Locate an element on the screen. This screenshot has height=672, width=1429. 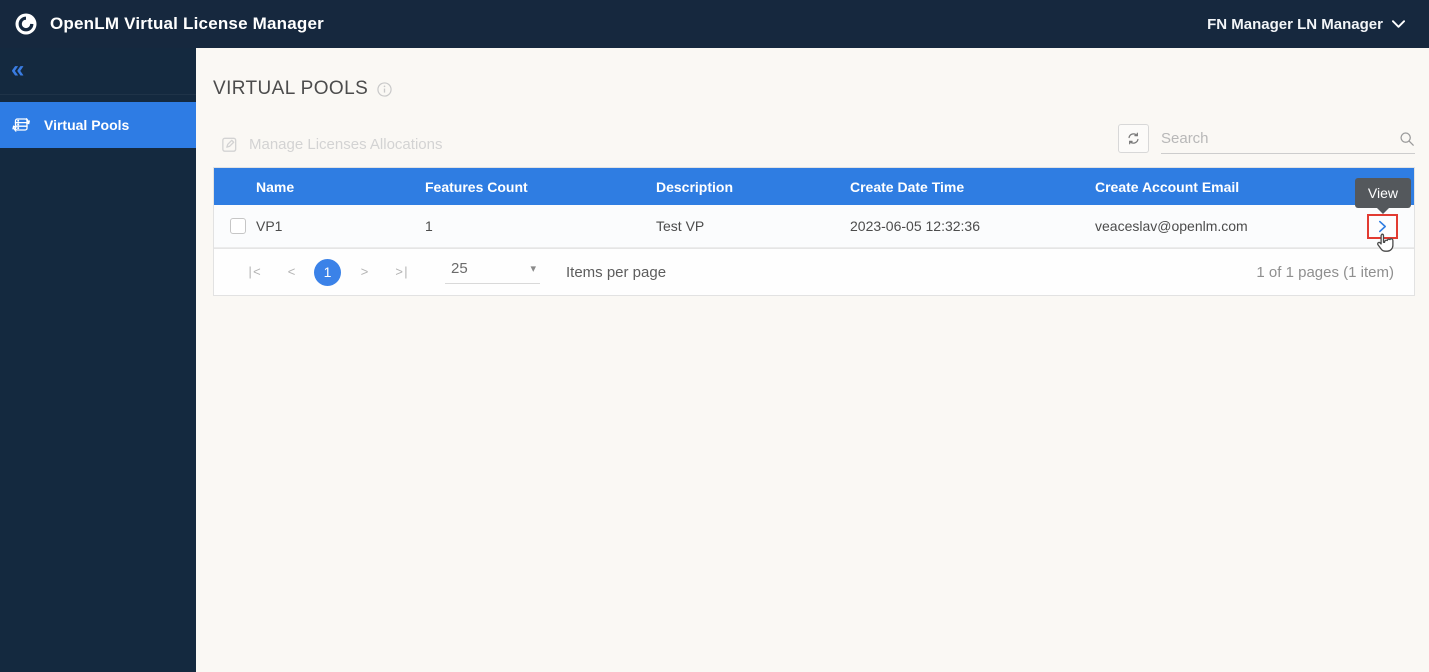
refresh-button is located at coordinates (1133, 138).